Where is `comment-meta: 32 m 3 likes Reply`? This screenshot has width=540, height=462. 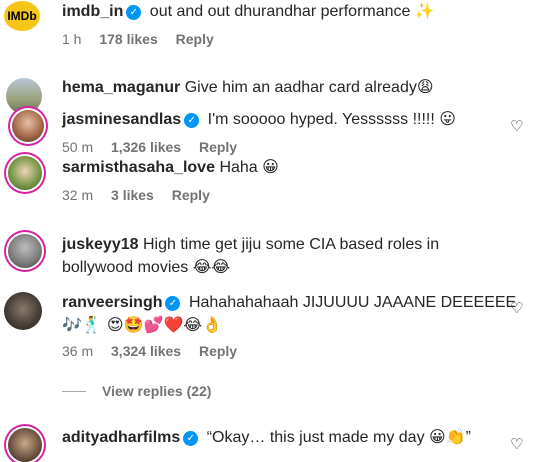
comment-meta: 32 m 3 likes Reply is located at coordinates (143, 195).